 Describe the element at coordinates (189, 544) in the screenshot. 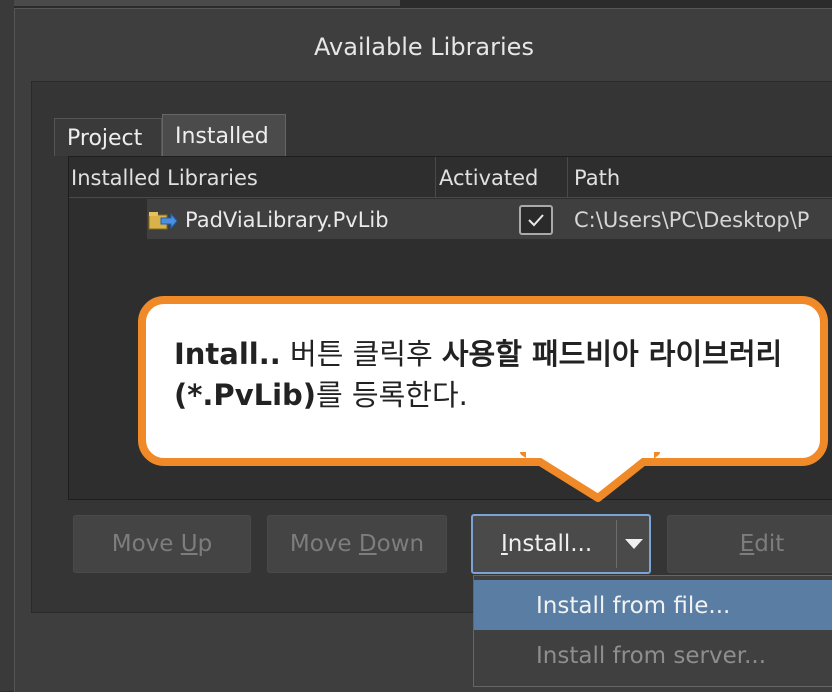

I see `move-up-mnemonic: U` at that location.